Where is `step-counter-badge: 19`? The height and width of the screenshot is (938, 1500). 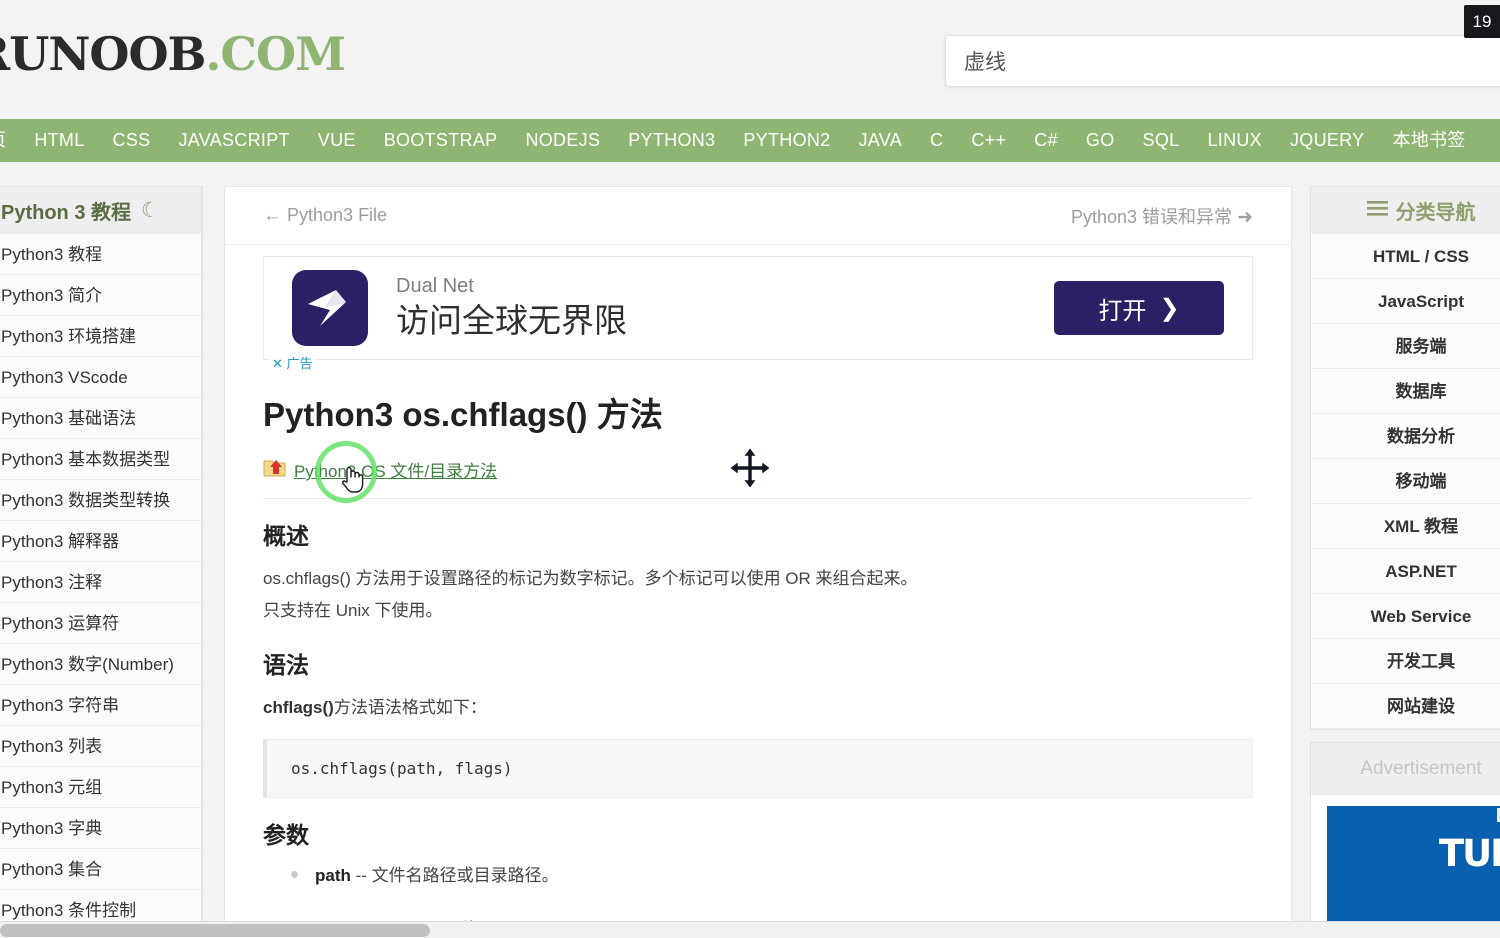 step-counter-badge: 19 is located at coordinates (1482, 21).